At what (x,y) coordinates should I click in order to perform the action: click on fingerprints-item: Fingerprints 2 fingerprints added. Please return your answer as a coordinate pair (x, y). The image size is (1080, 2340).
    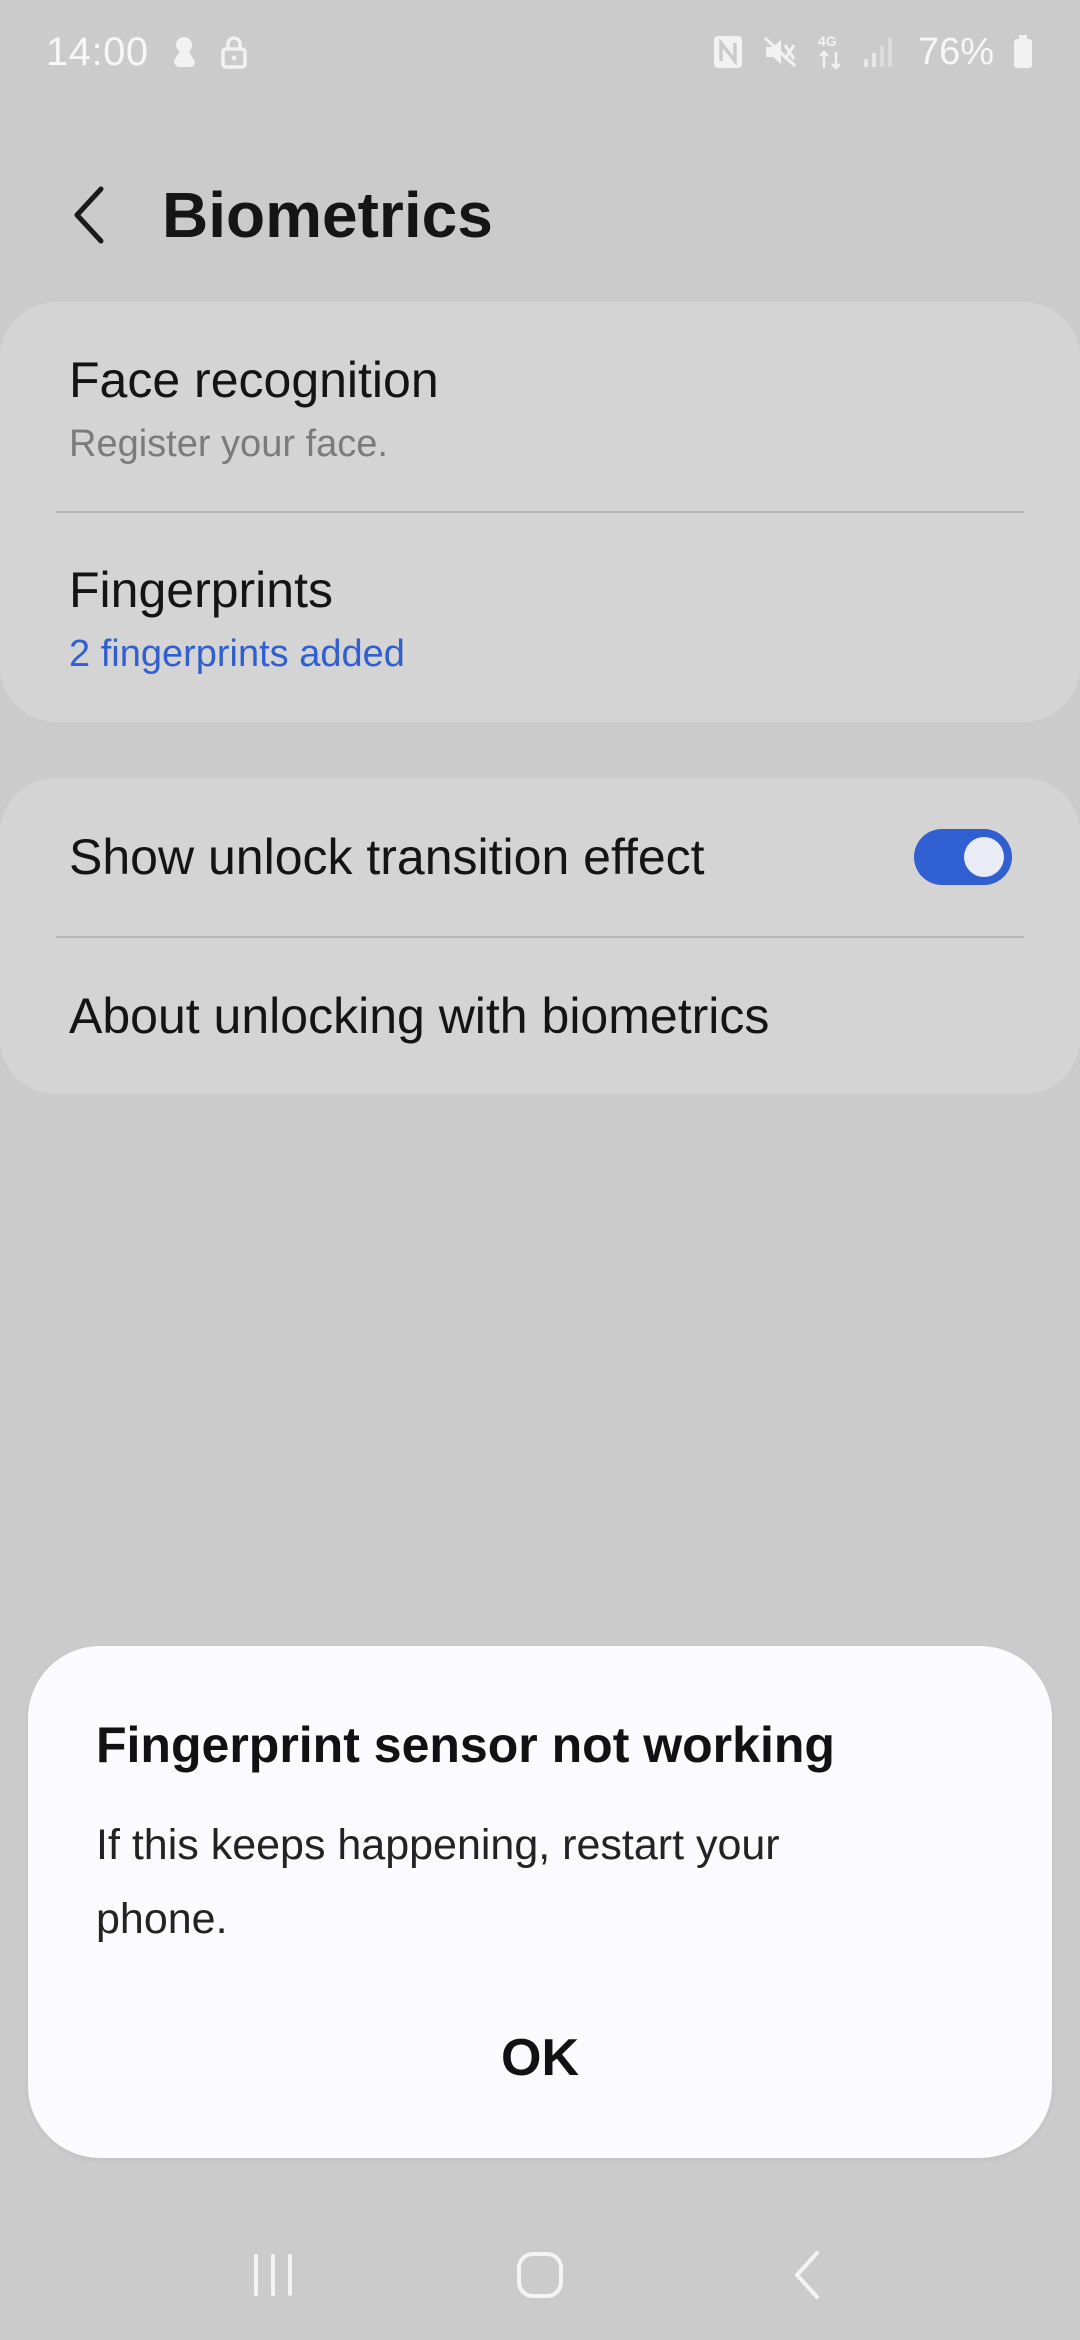
    Looking at the image, I should click on (540, 619).